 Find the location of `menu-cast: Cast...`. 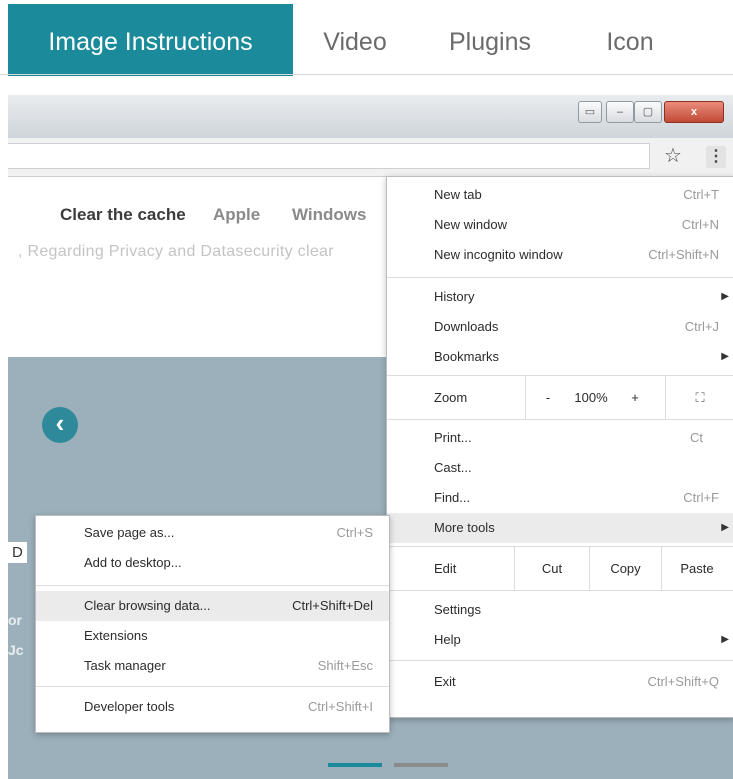

menu-cast: Cast... is located at coordinates (560, 468).